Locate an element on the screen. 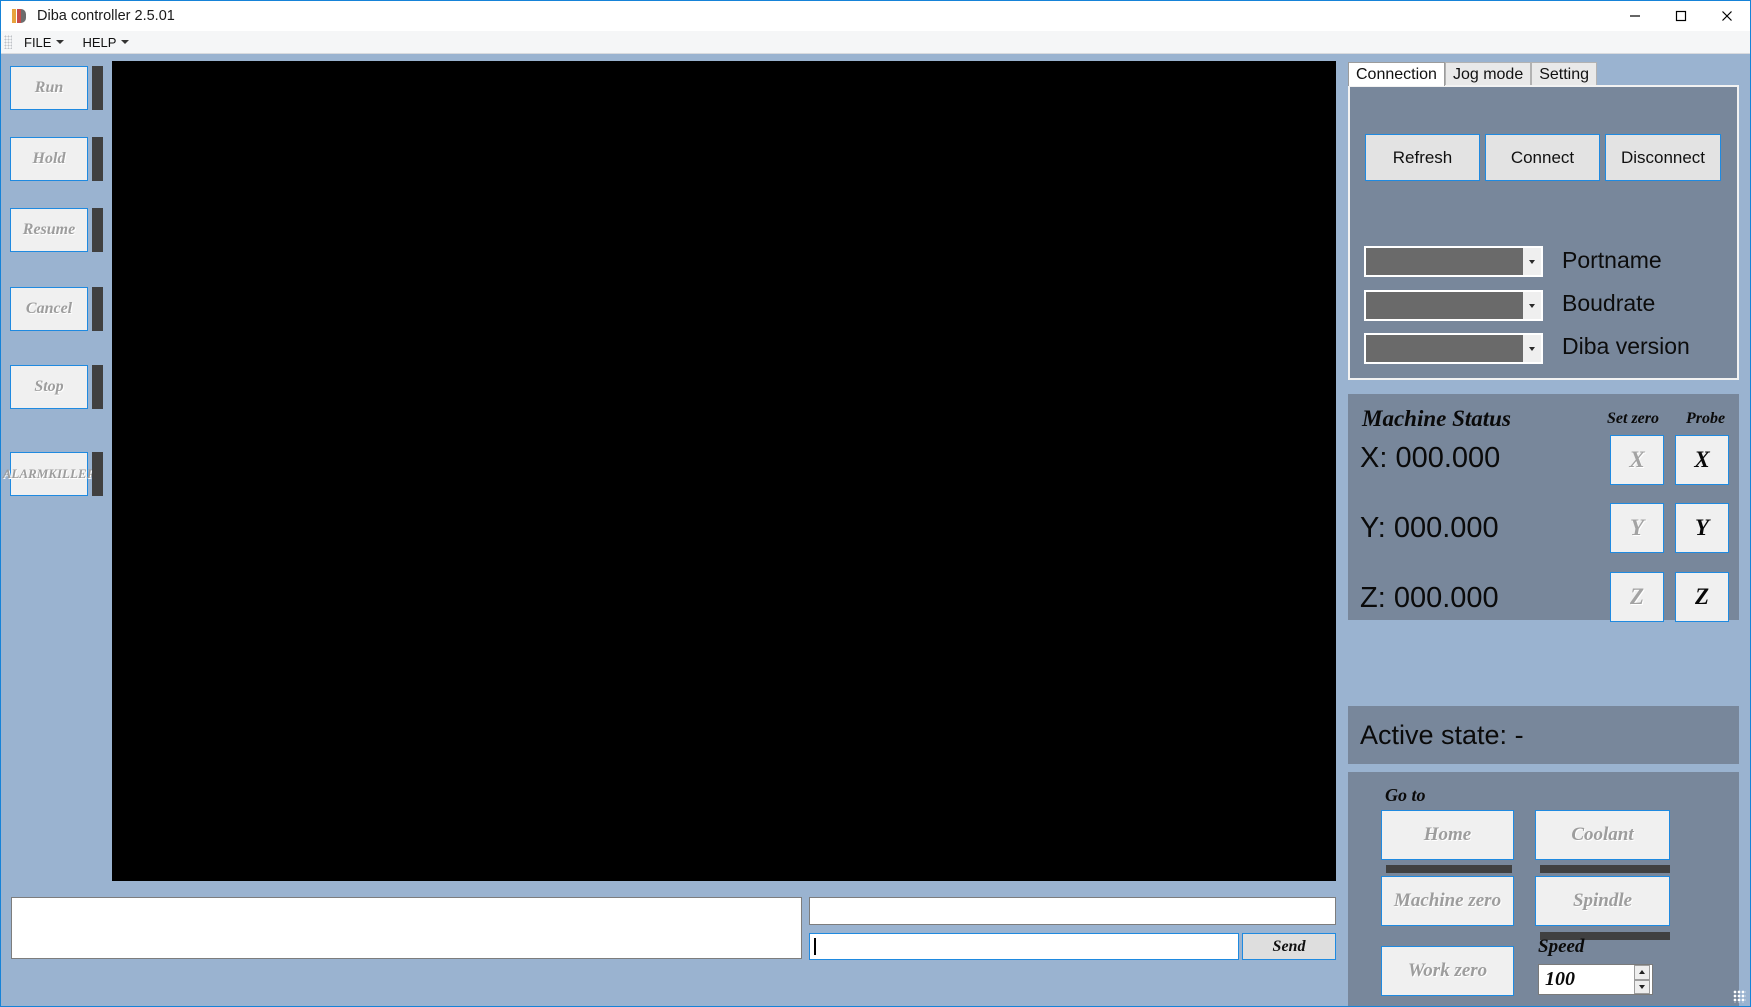  set-zero-z-button: Z is located at coordinates (1637, 597).